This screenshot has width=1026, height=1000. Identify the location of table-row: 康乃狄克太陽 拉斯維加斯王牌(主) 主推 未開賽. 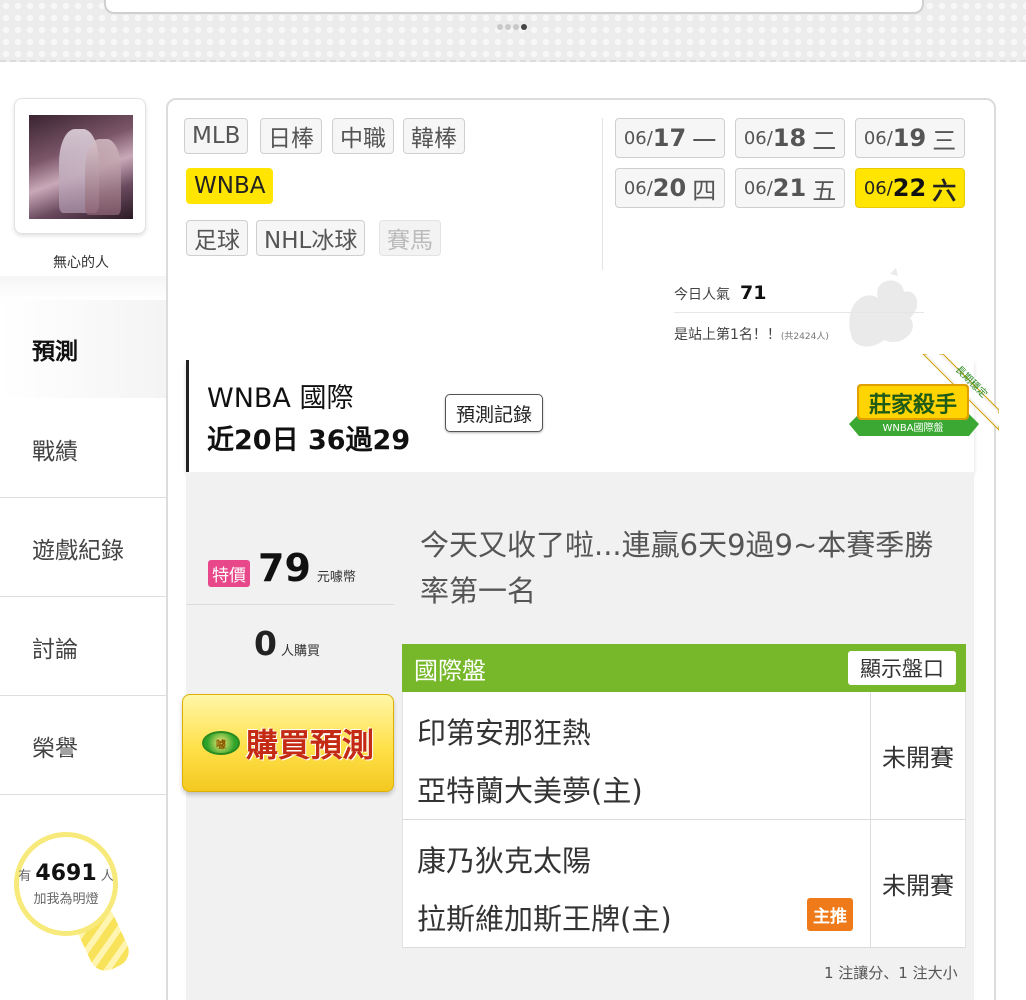
(684, 884).